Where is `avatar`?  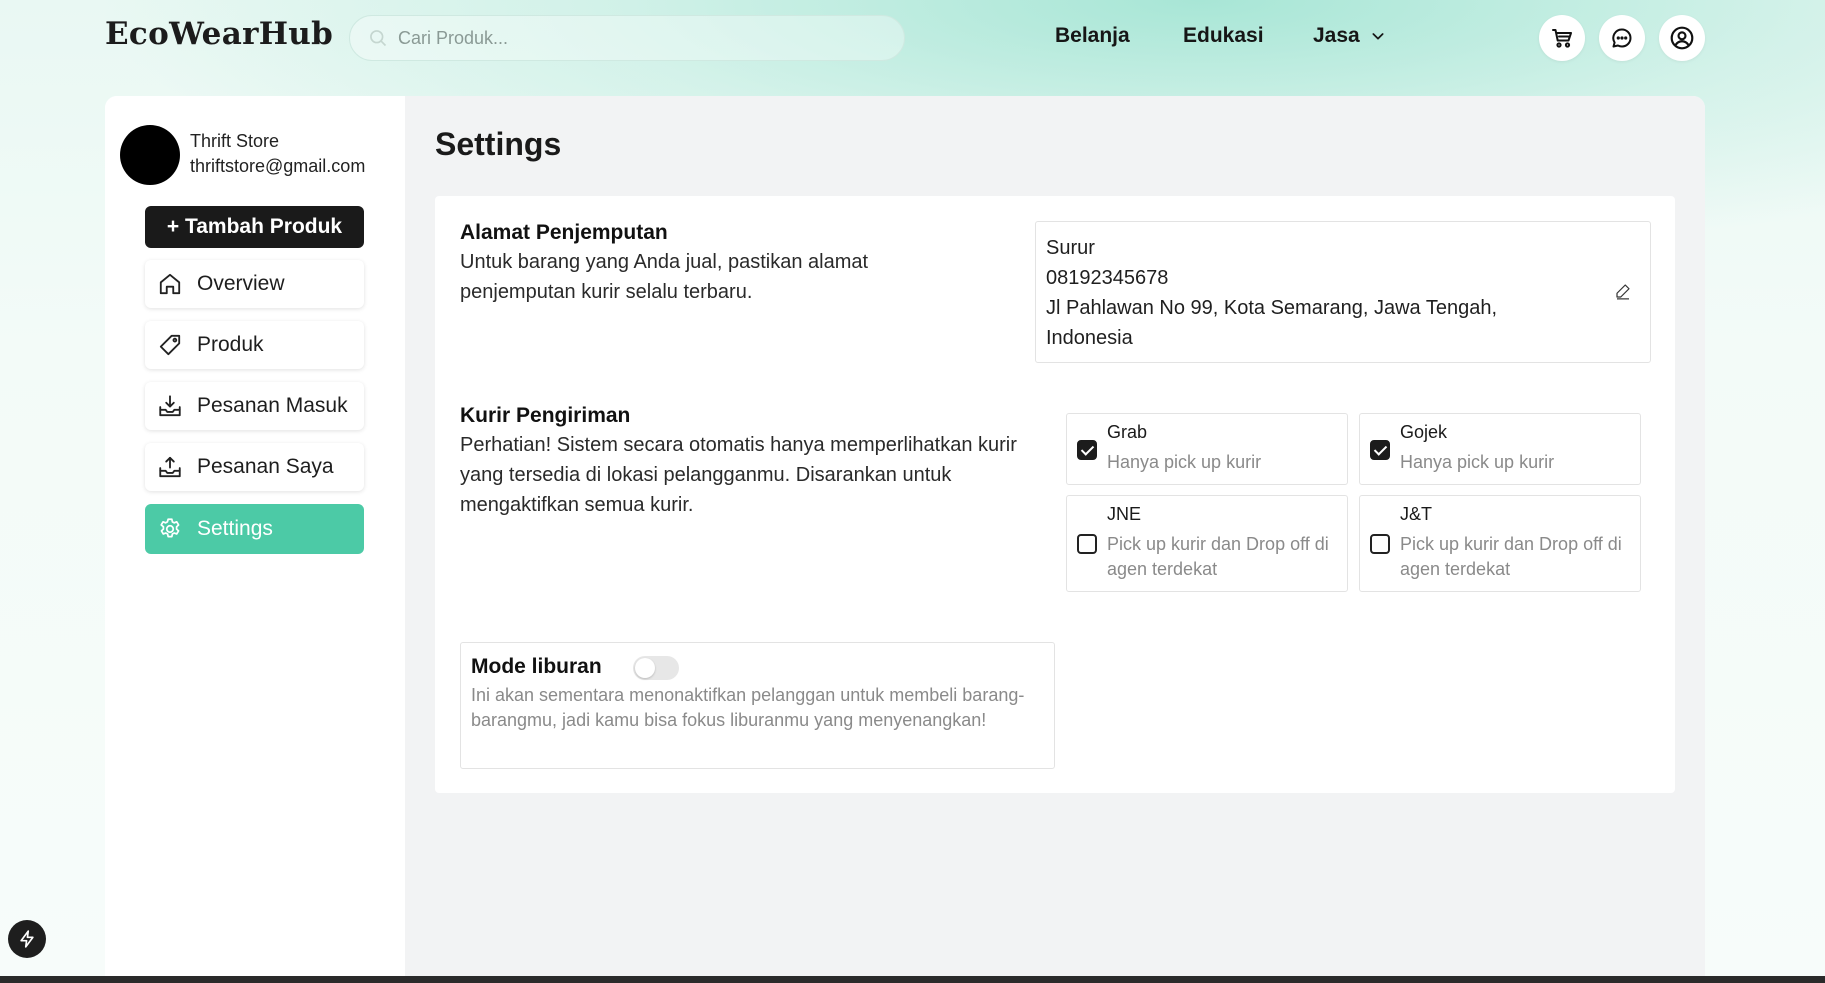 avatar is located at coordinates (150, 155).